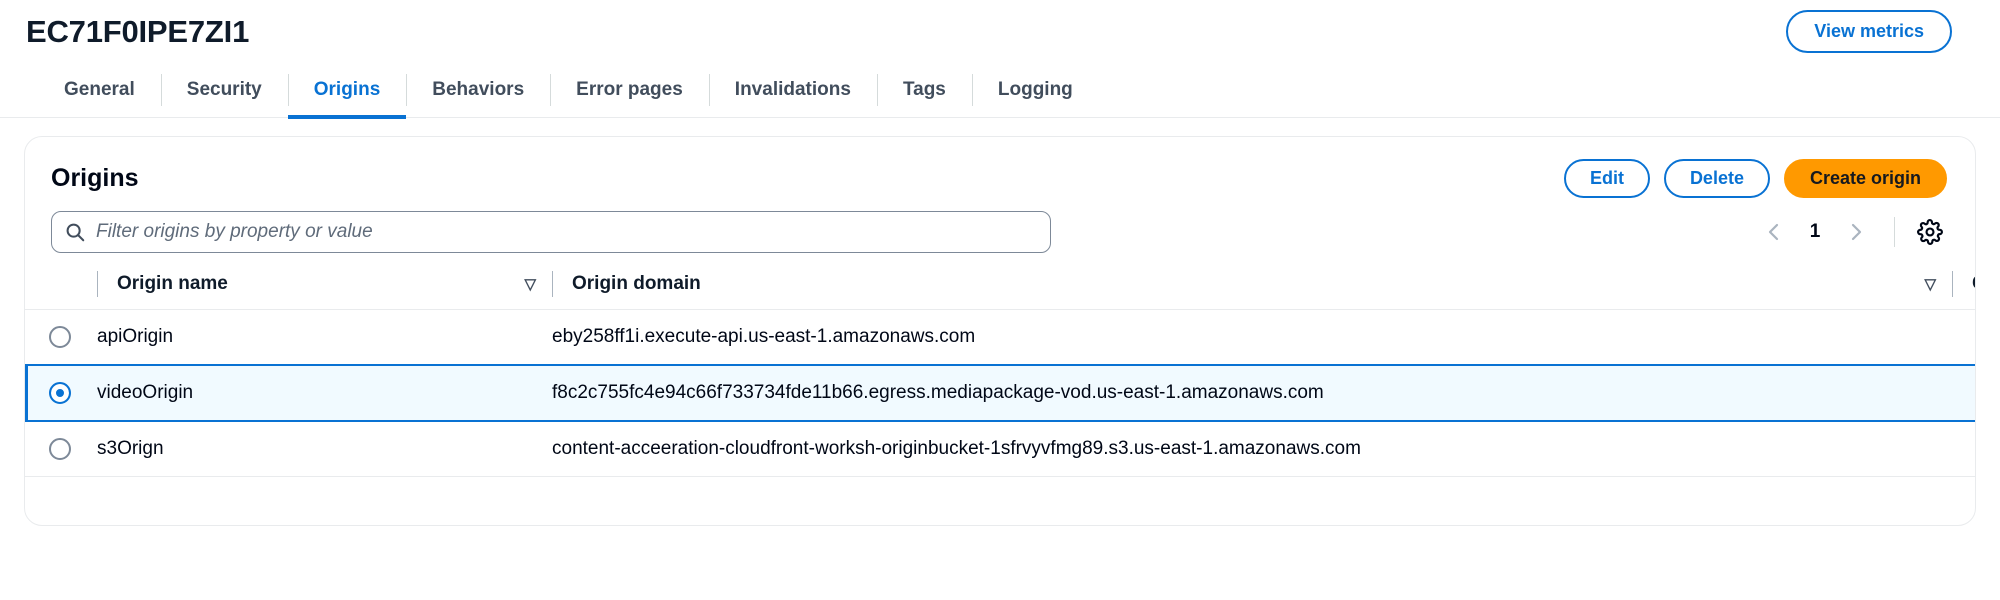  I want to click on tab-logging: Logging, so click(1035, 90).